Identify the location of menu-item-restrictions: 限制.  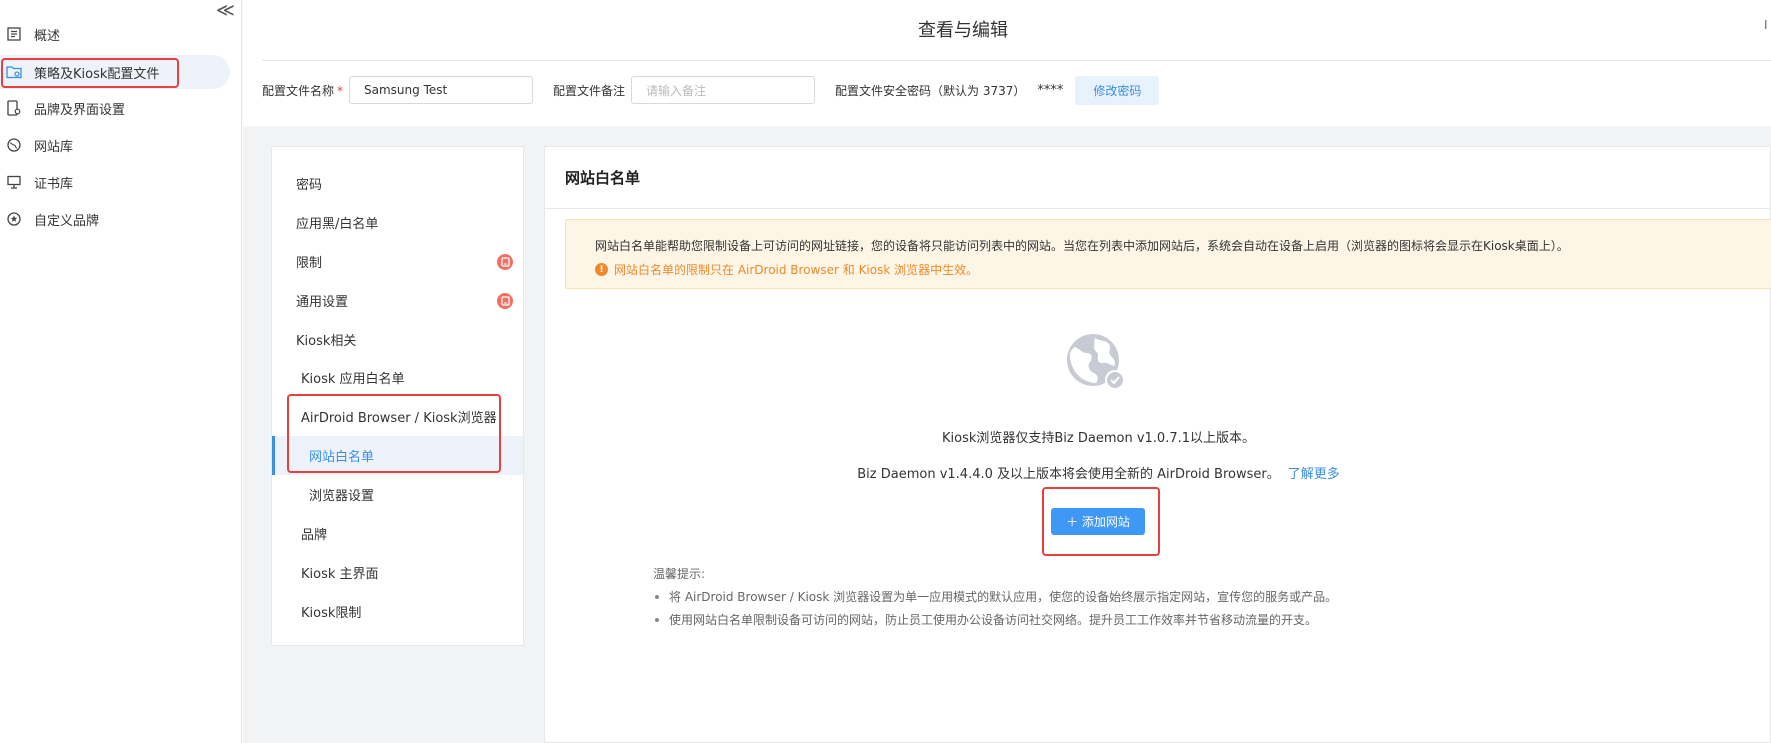
(397, 261).